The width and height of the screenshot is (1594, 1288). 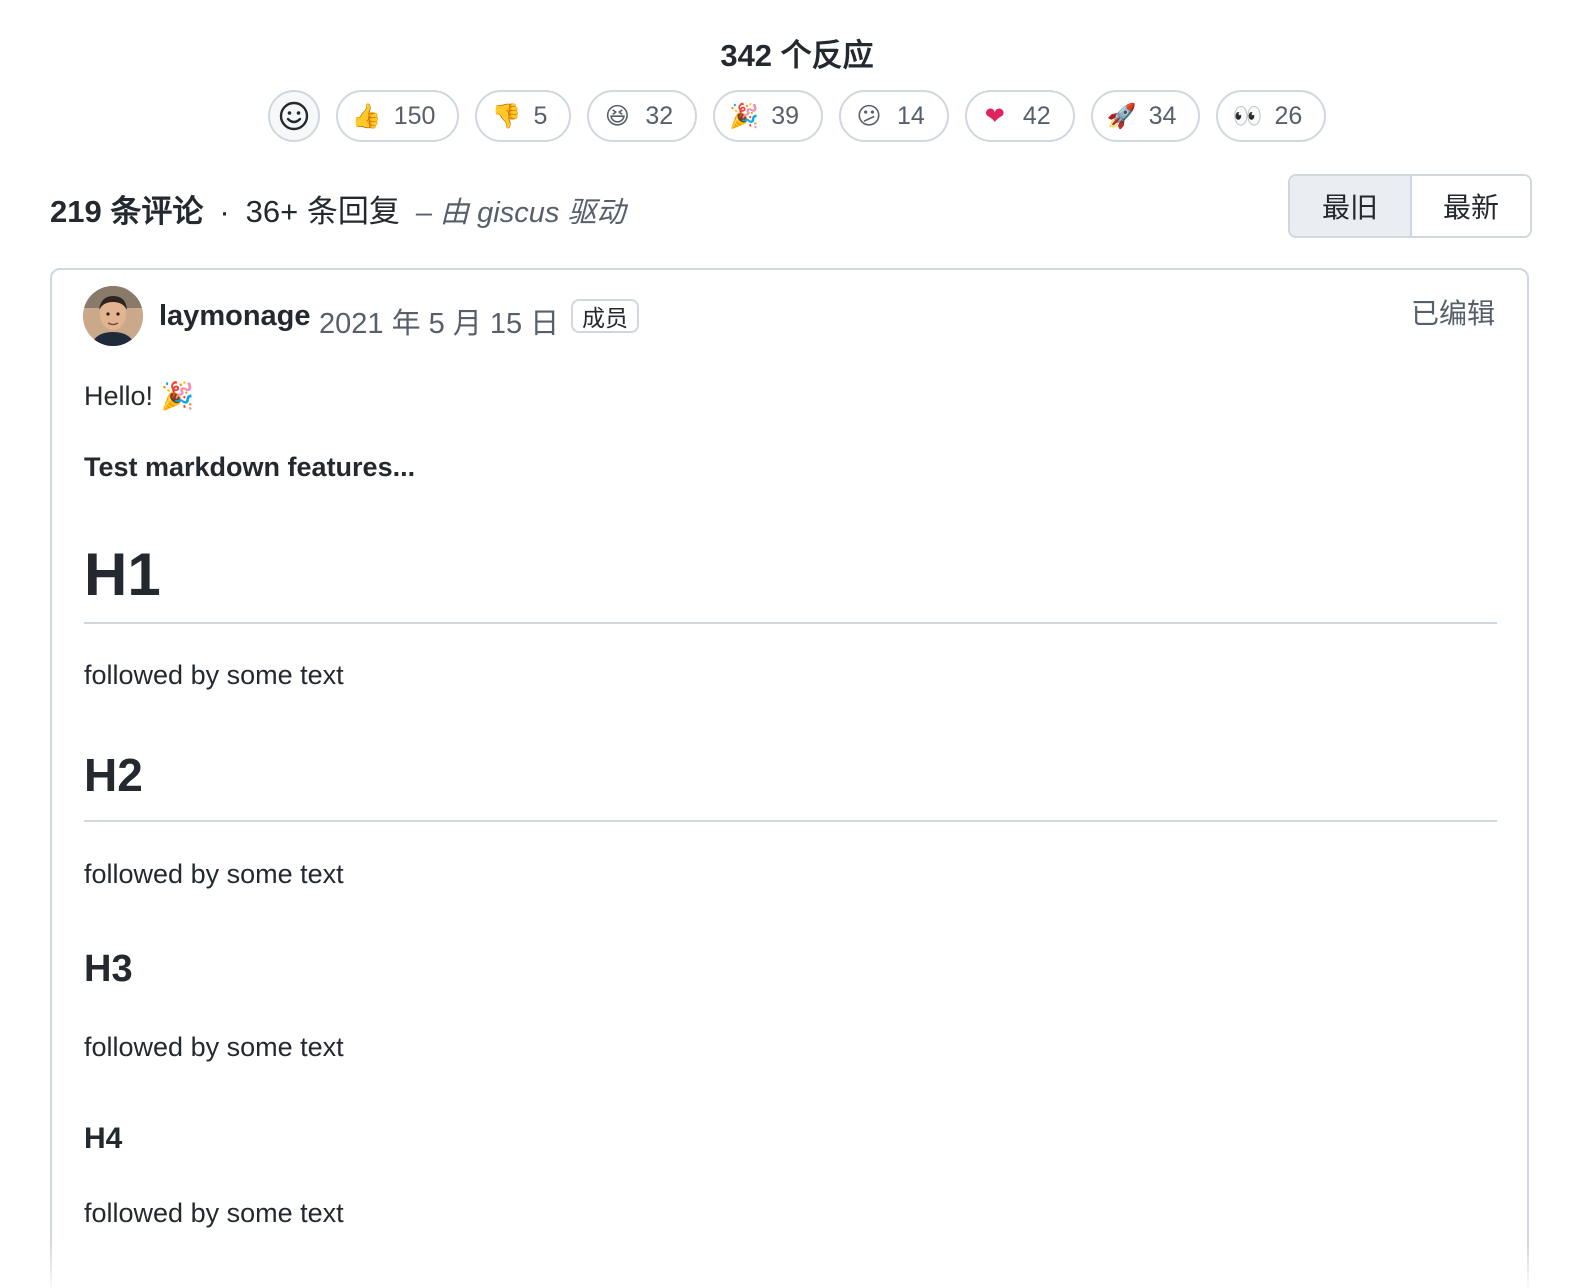 I want to click on heading-h1: H1, so click(x=122, y=574).